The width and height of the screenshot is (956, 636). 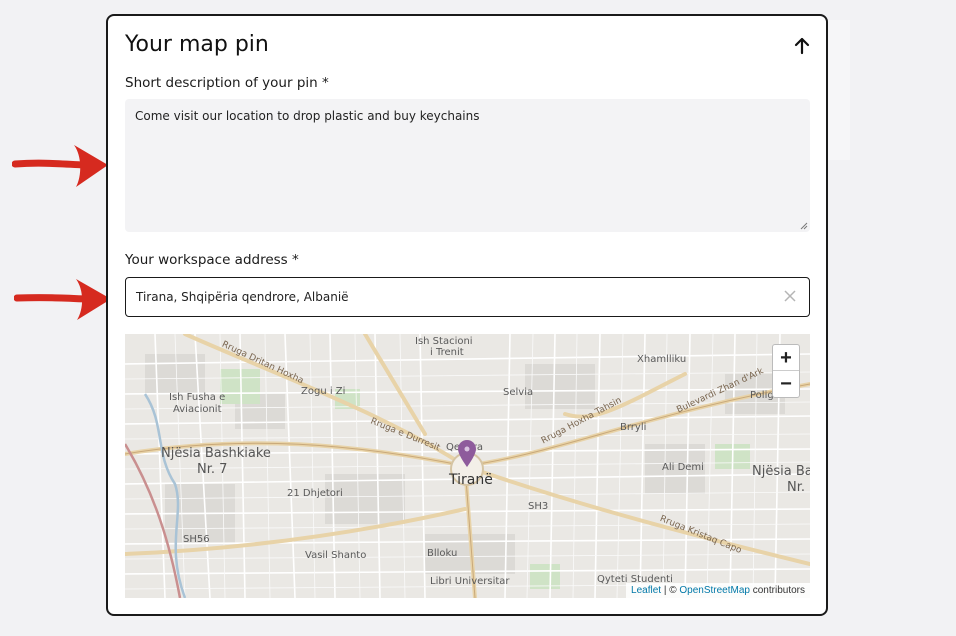 I want to click on map-label: Xhamlliku, so click(x=662, y=359).